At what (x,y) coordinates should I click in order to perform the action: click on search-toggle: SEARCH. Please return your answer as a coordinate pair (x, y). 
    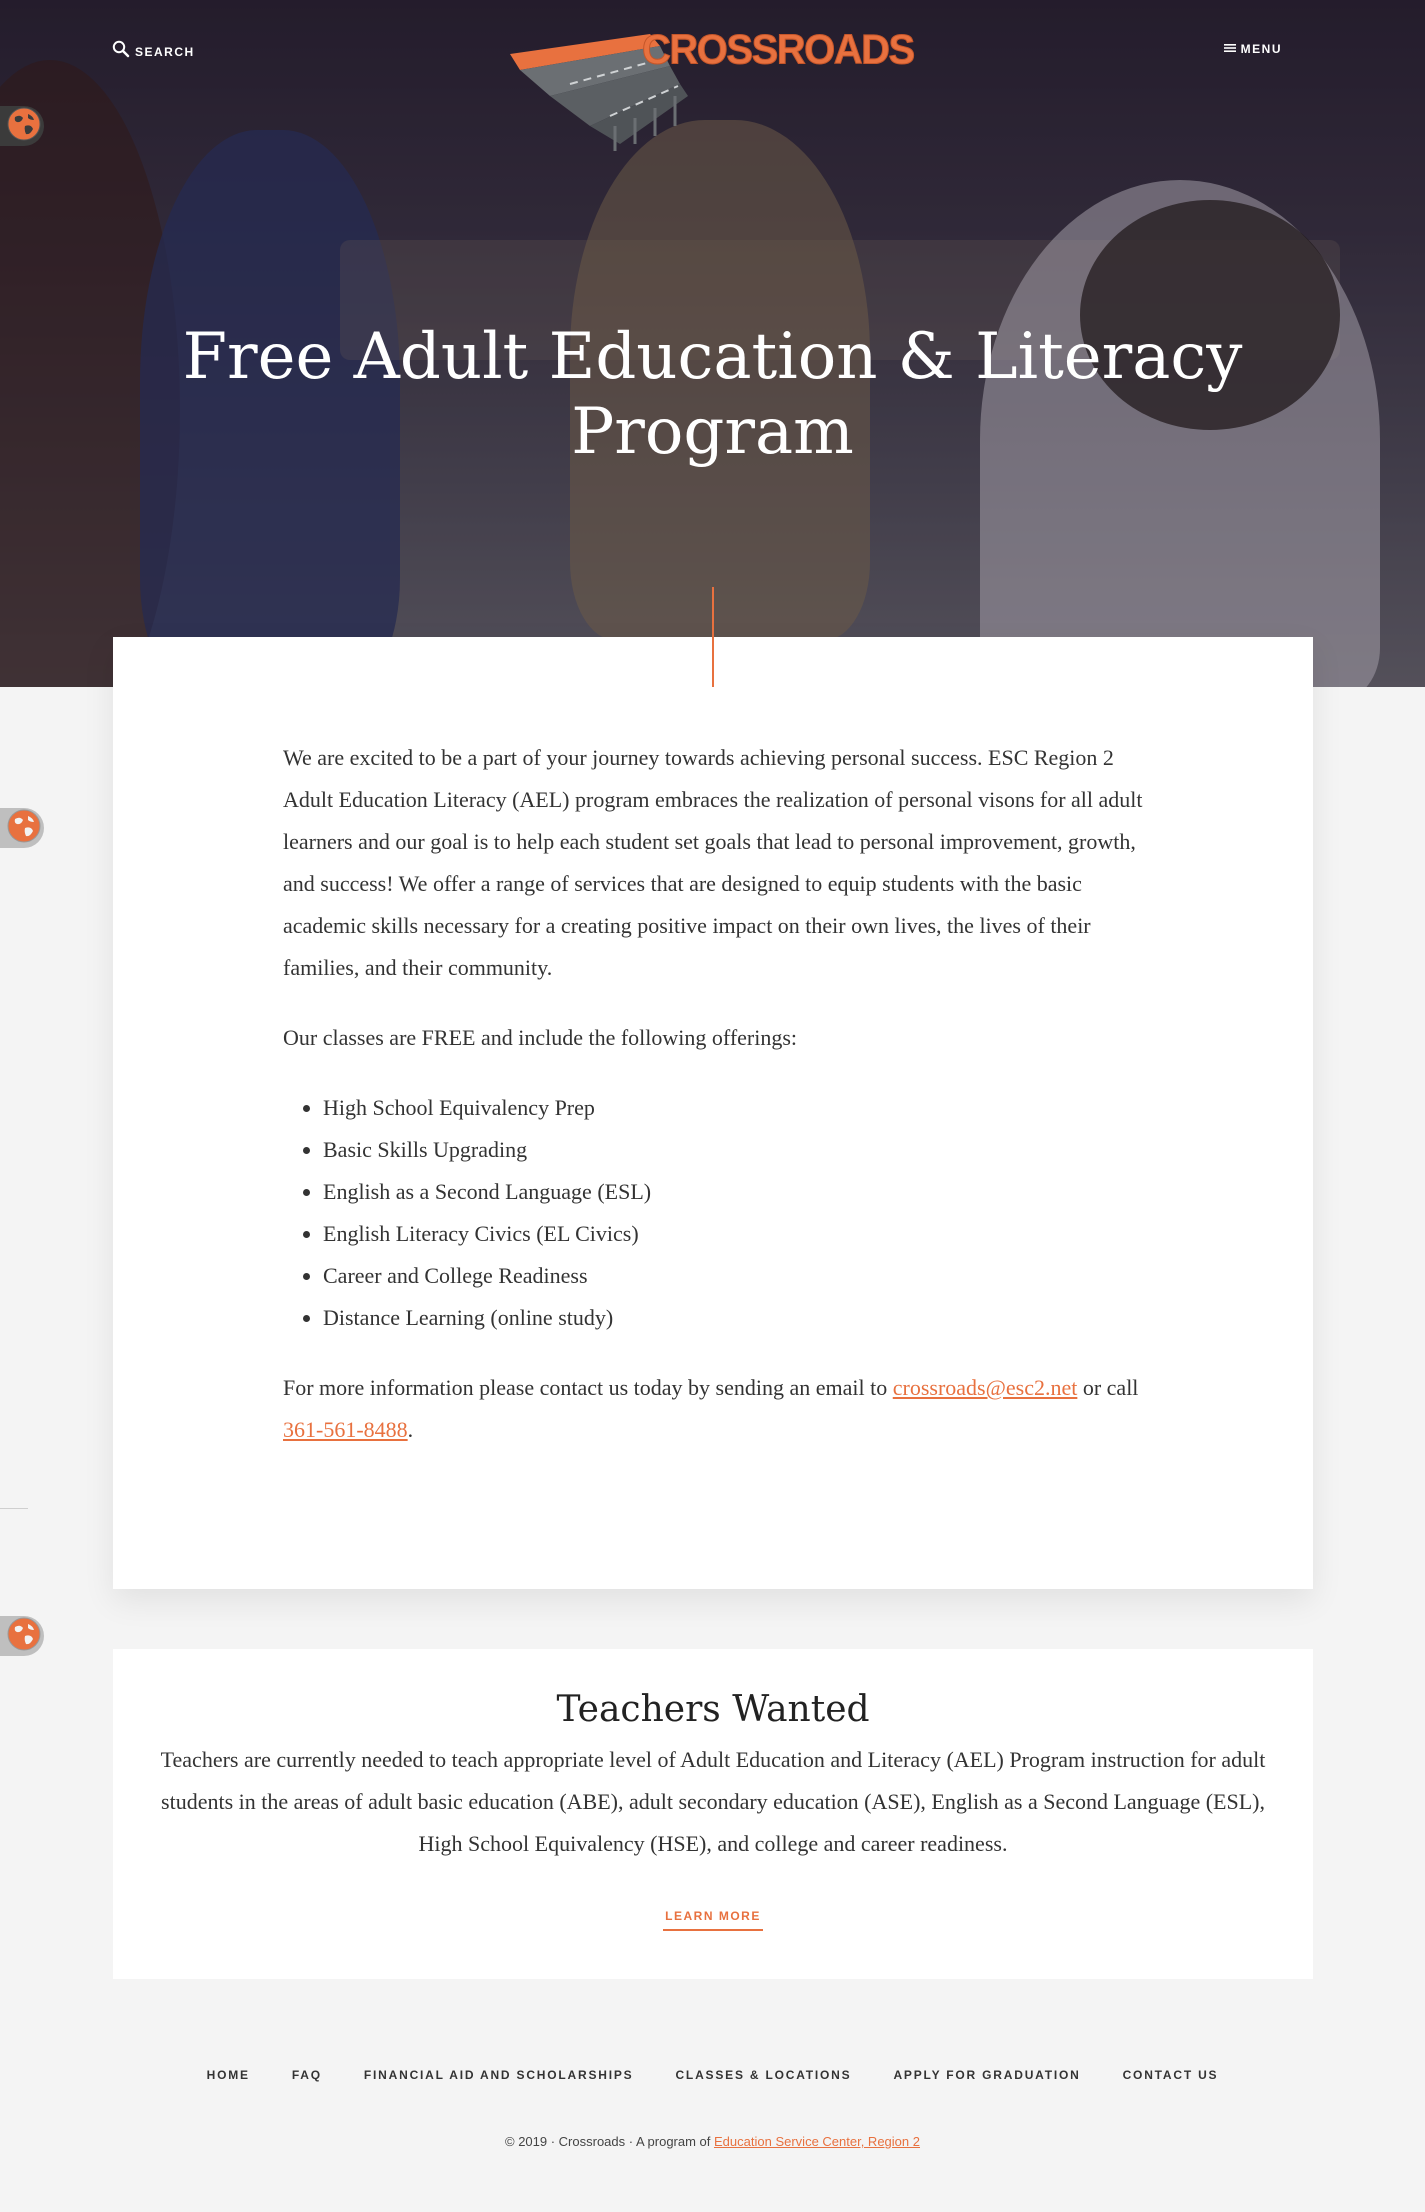
    Looking at the image, I should click on (153, 51).